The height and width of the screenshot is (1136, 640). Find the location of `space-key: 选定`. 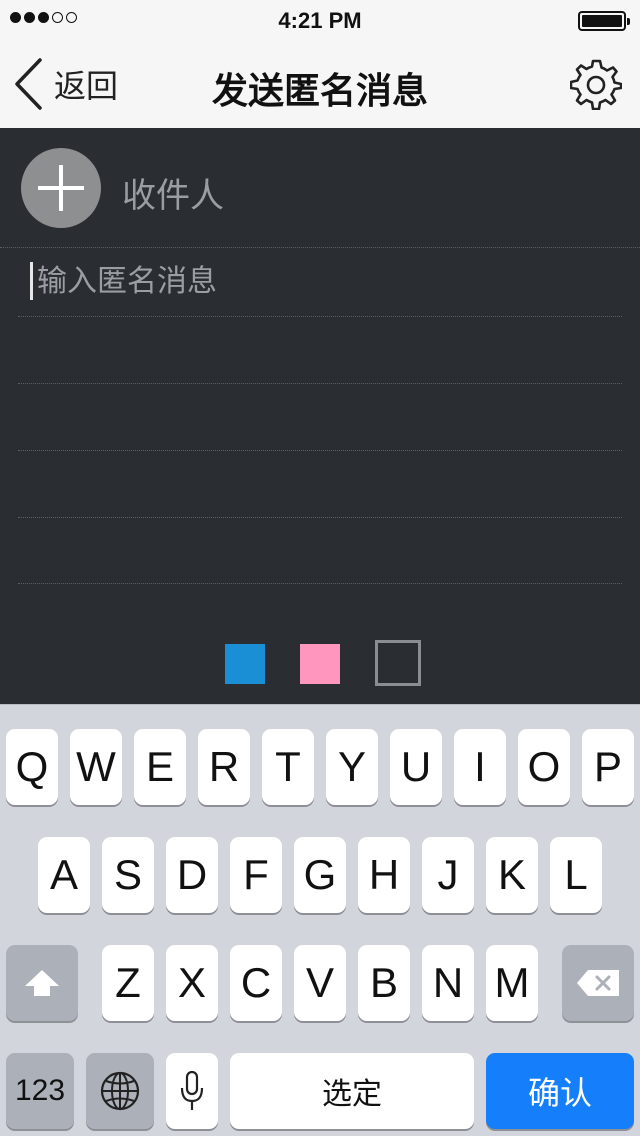

space-key: 选定 is located at coordinates (352, 1091).